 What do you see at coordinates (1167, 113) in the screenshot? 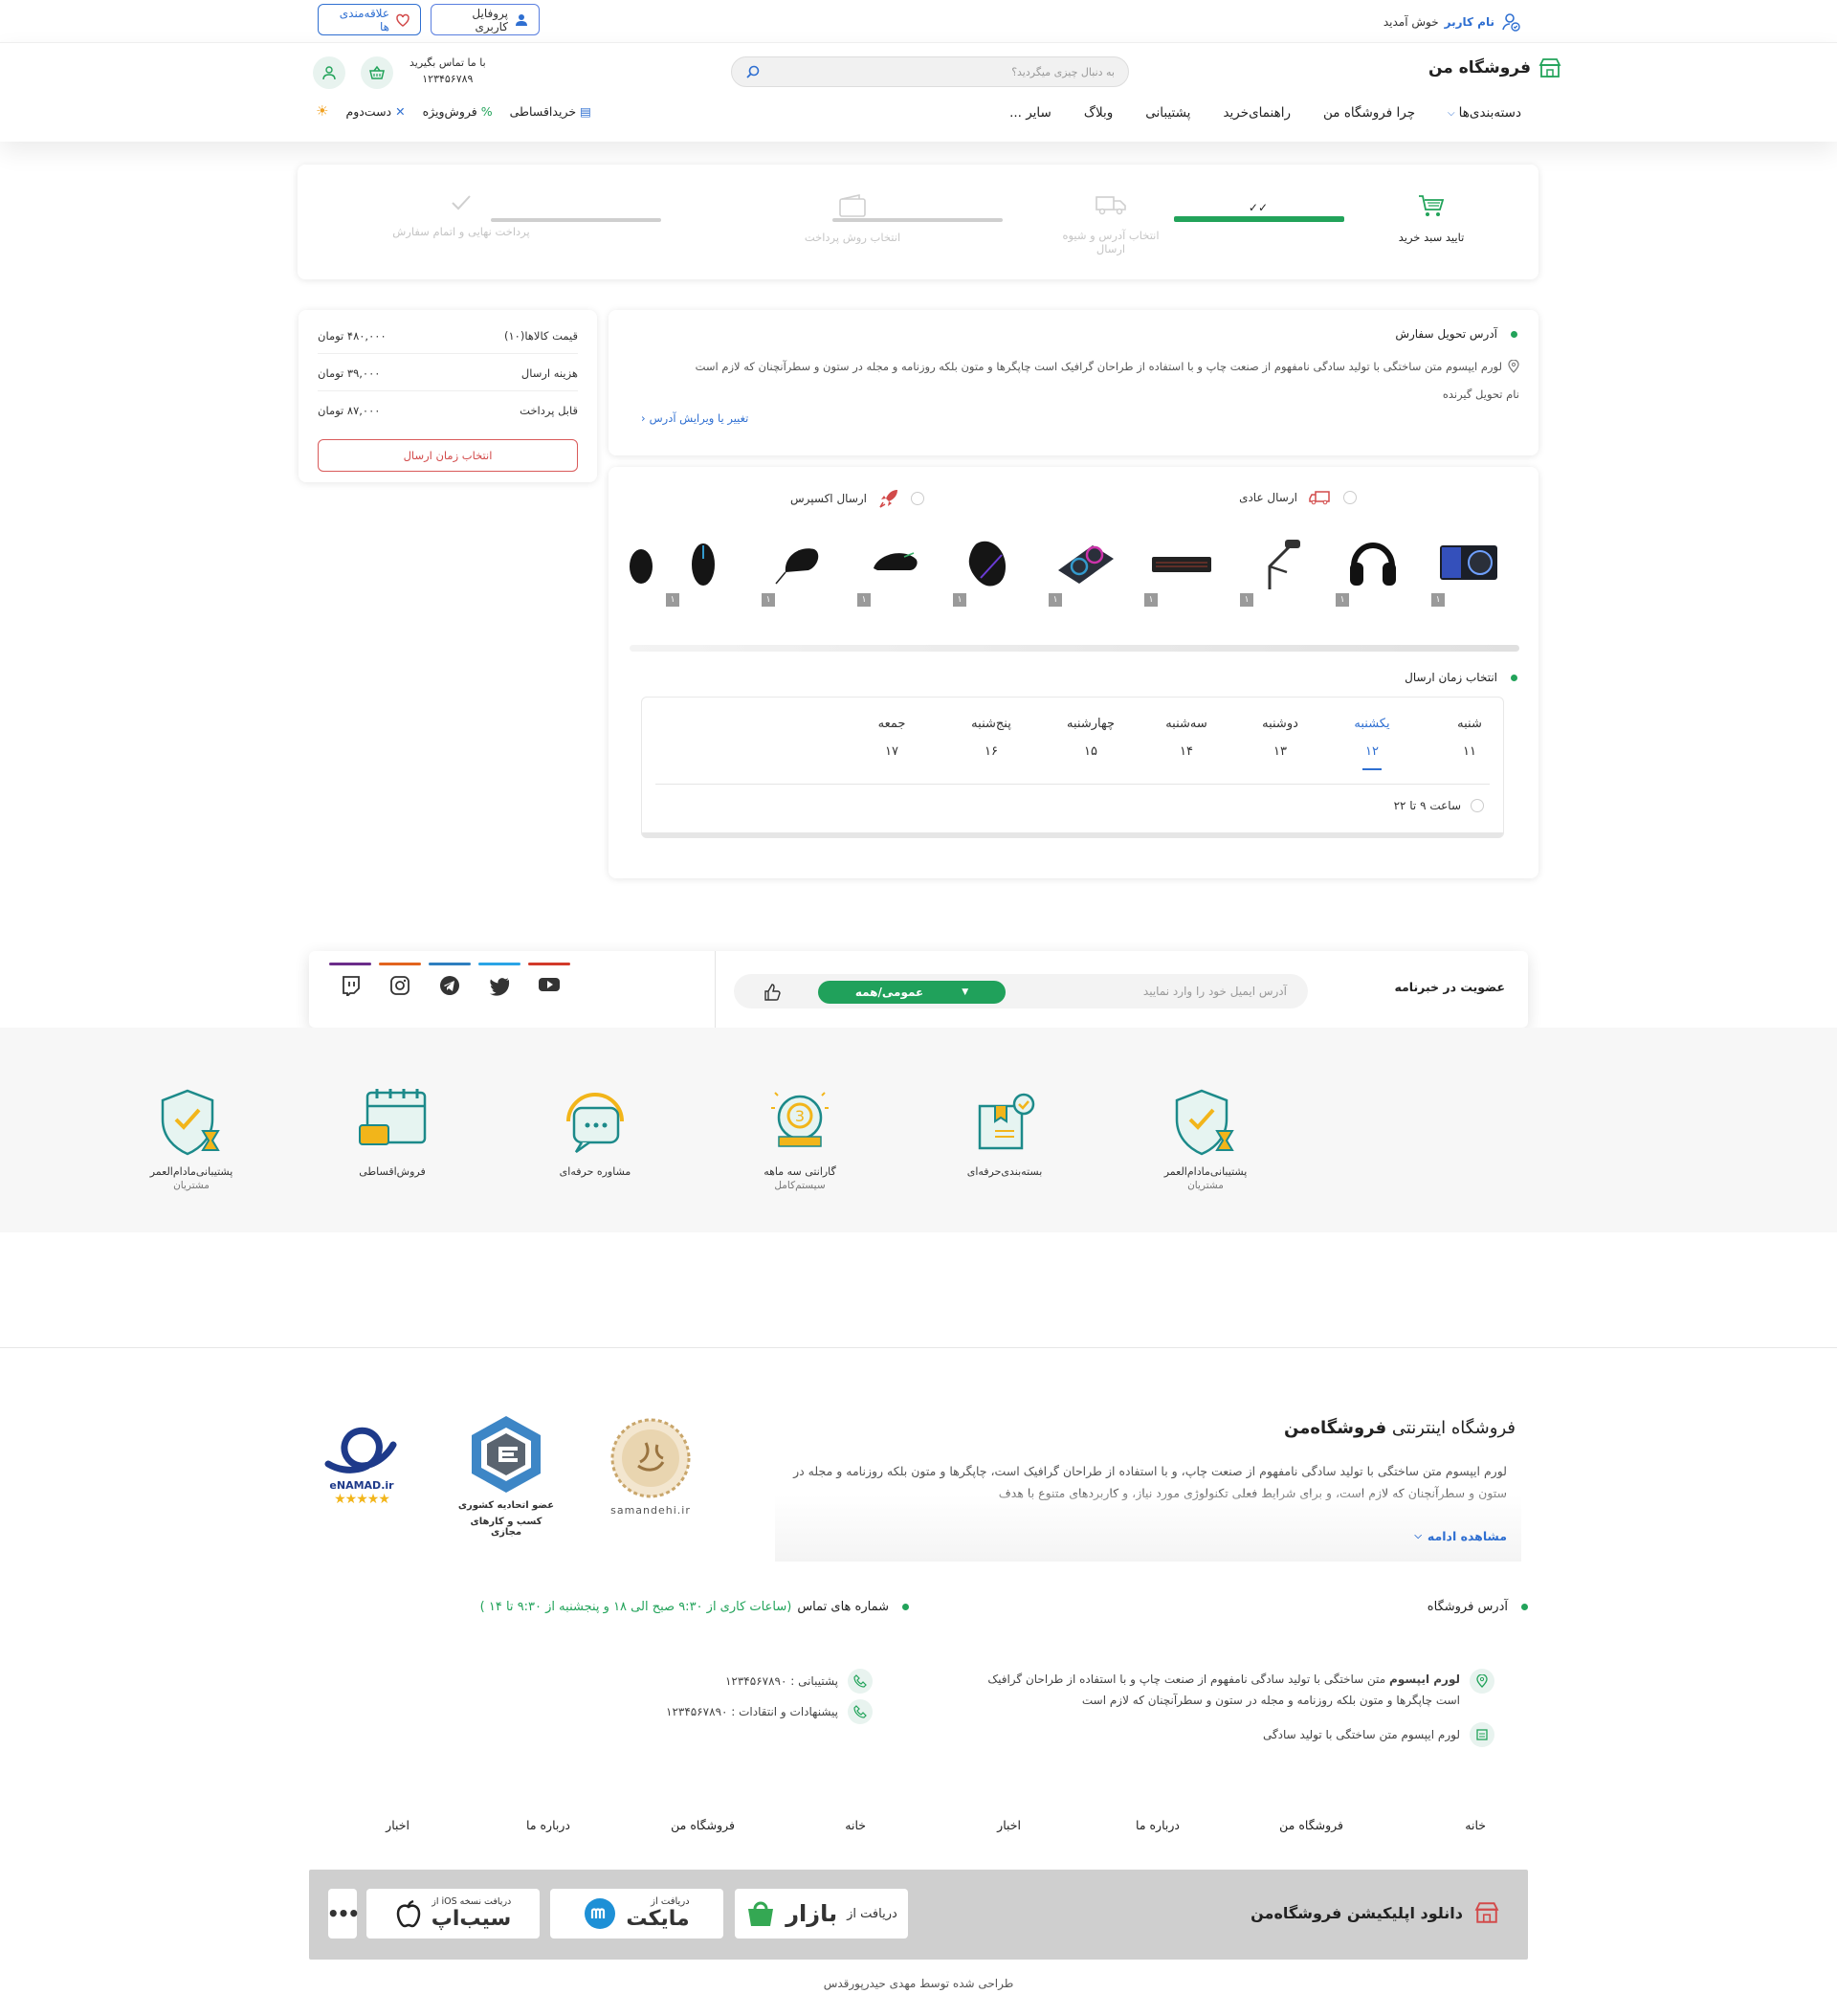
I see `nav-support: پشتیبانی` at bounding box center [1167, 113].